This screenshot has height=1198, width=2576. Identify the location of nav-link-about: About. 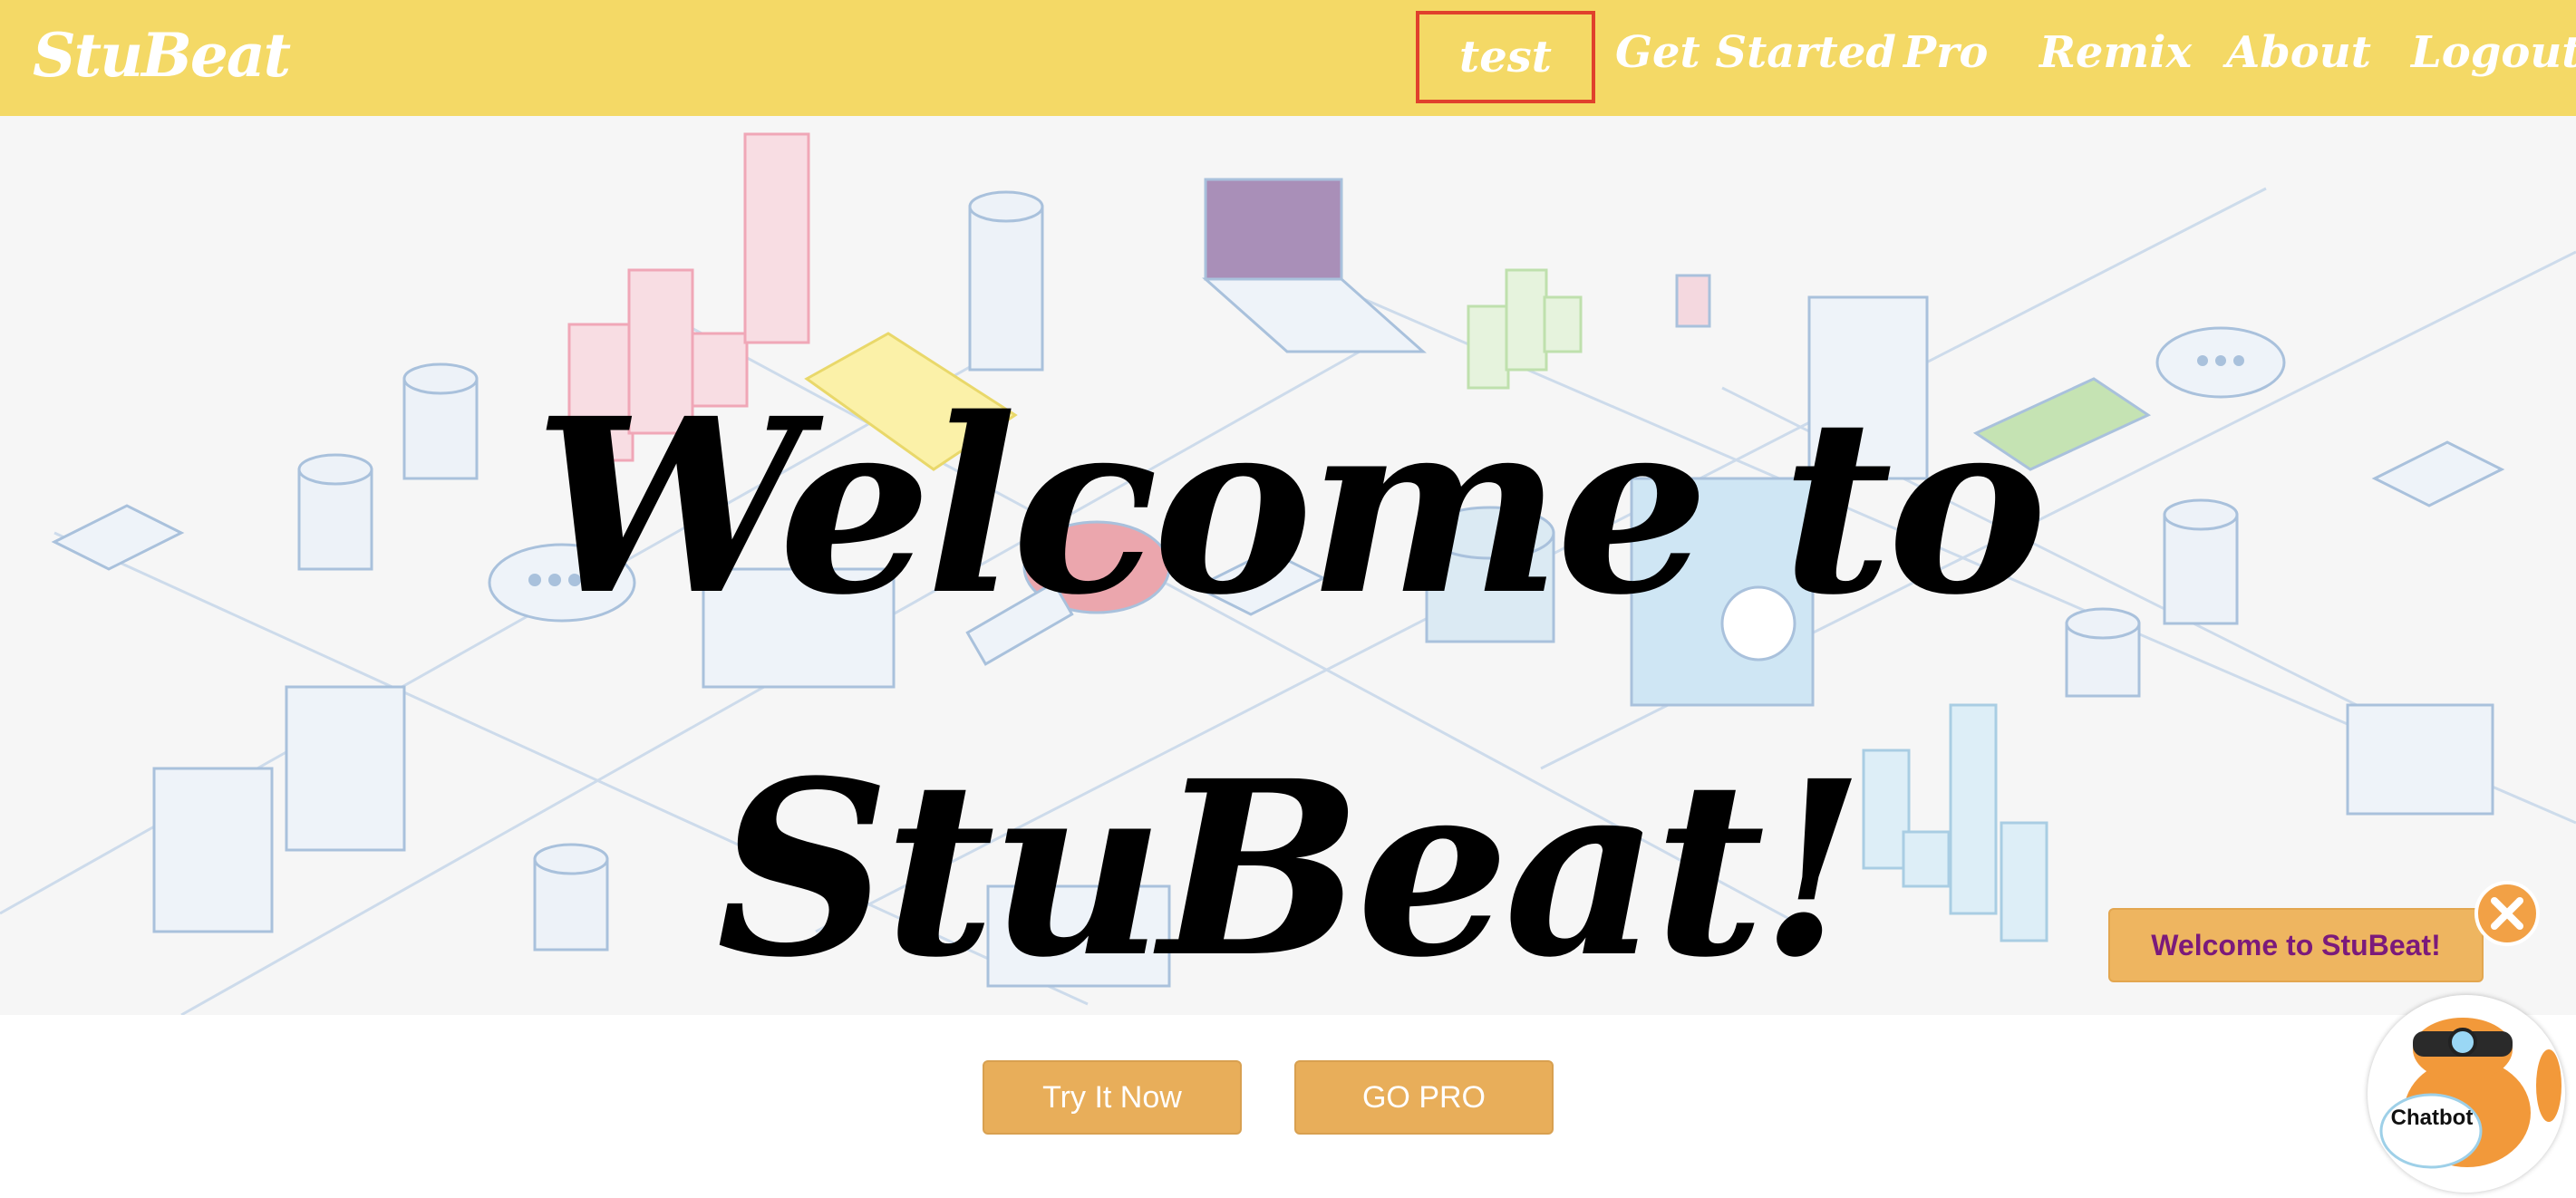
(2298, 52).